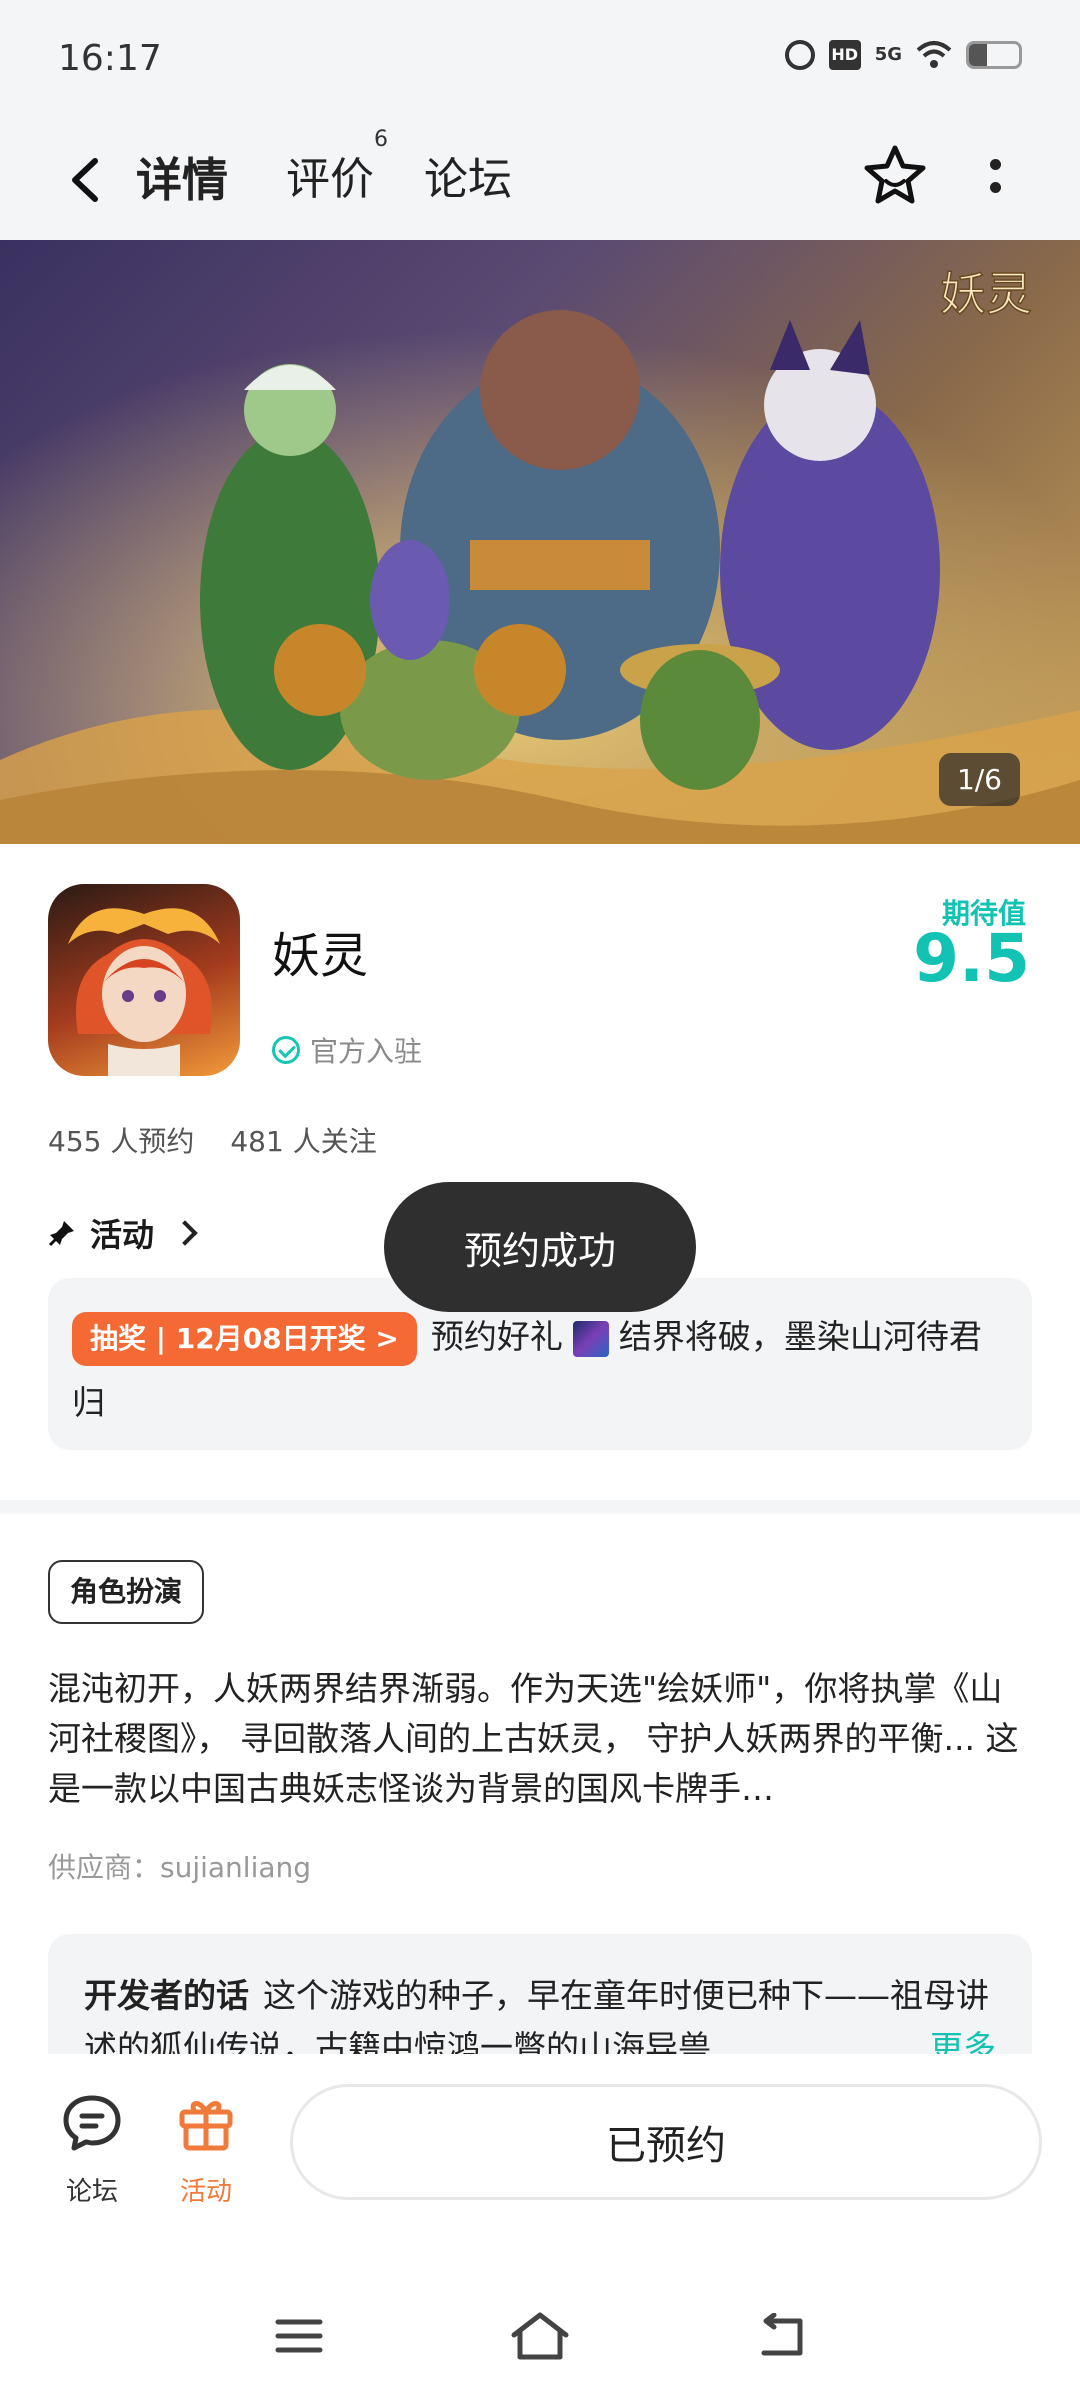  I want to click on tab-details: 详情, so click(182, 180).